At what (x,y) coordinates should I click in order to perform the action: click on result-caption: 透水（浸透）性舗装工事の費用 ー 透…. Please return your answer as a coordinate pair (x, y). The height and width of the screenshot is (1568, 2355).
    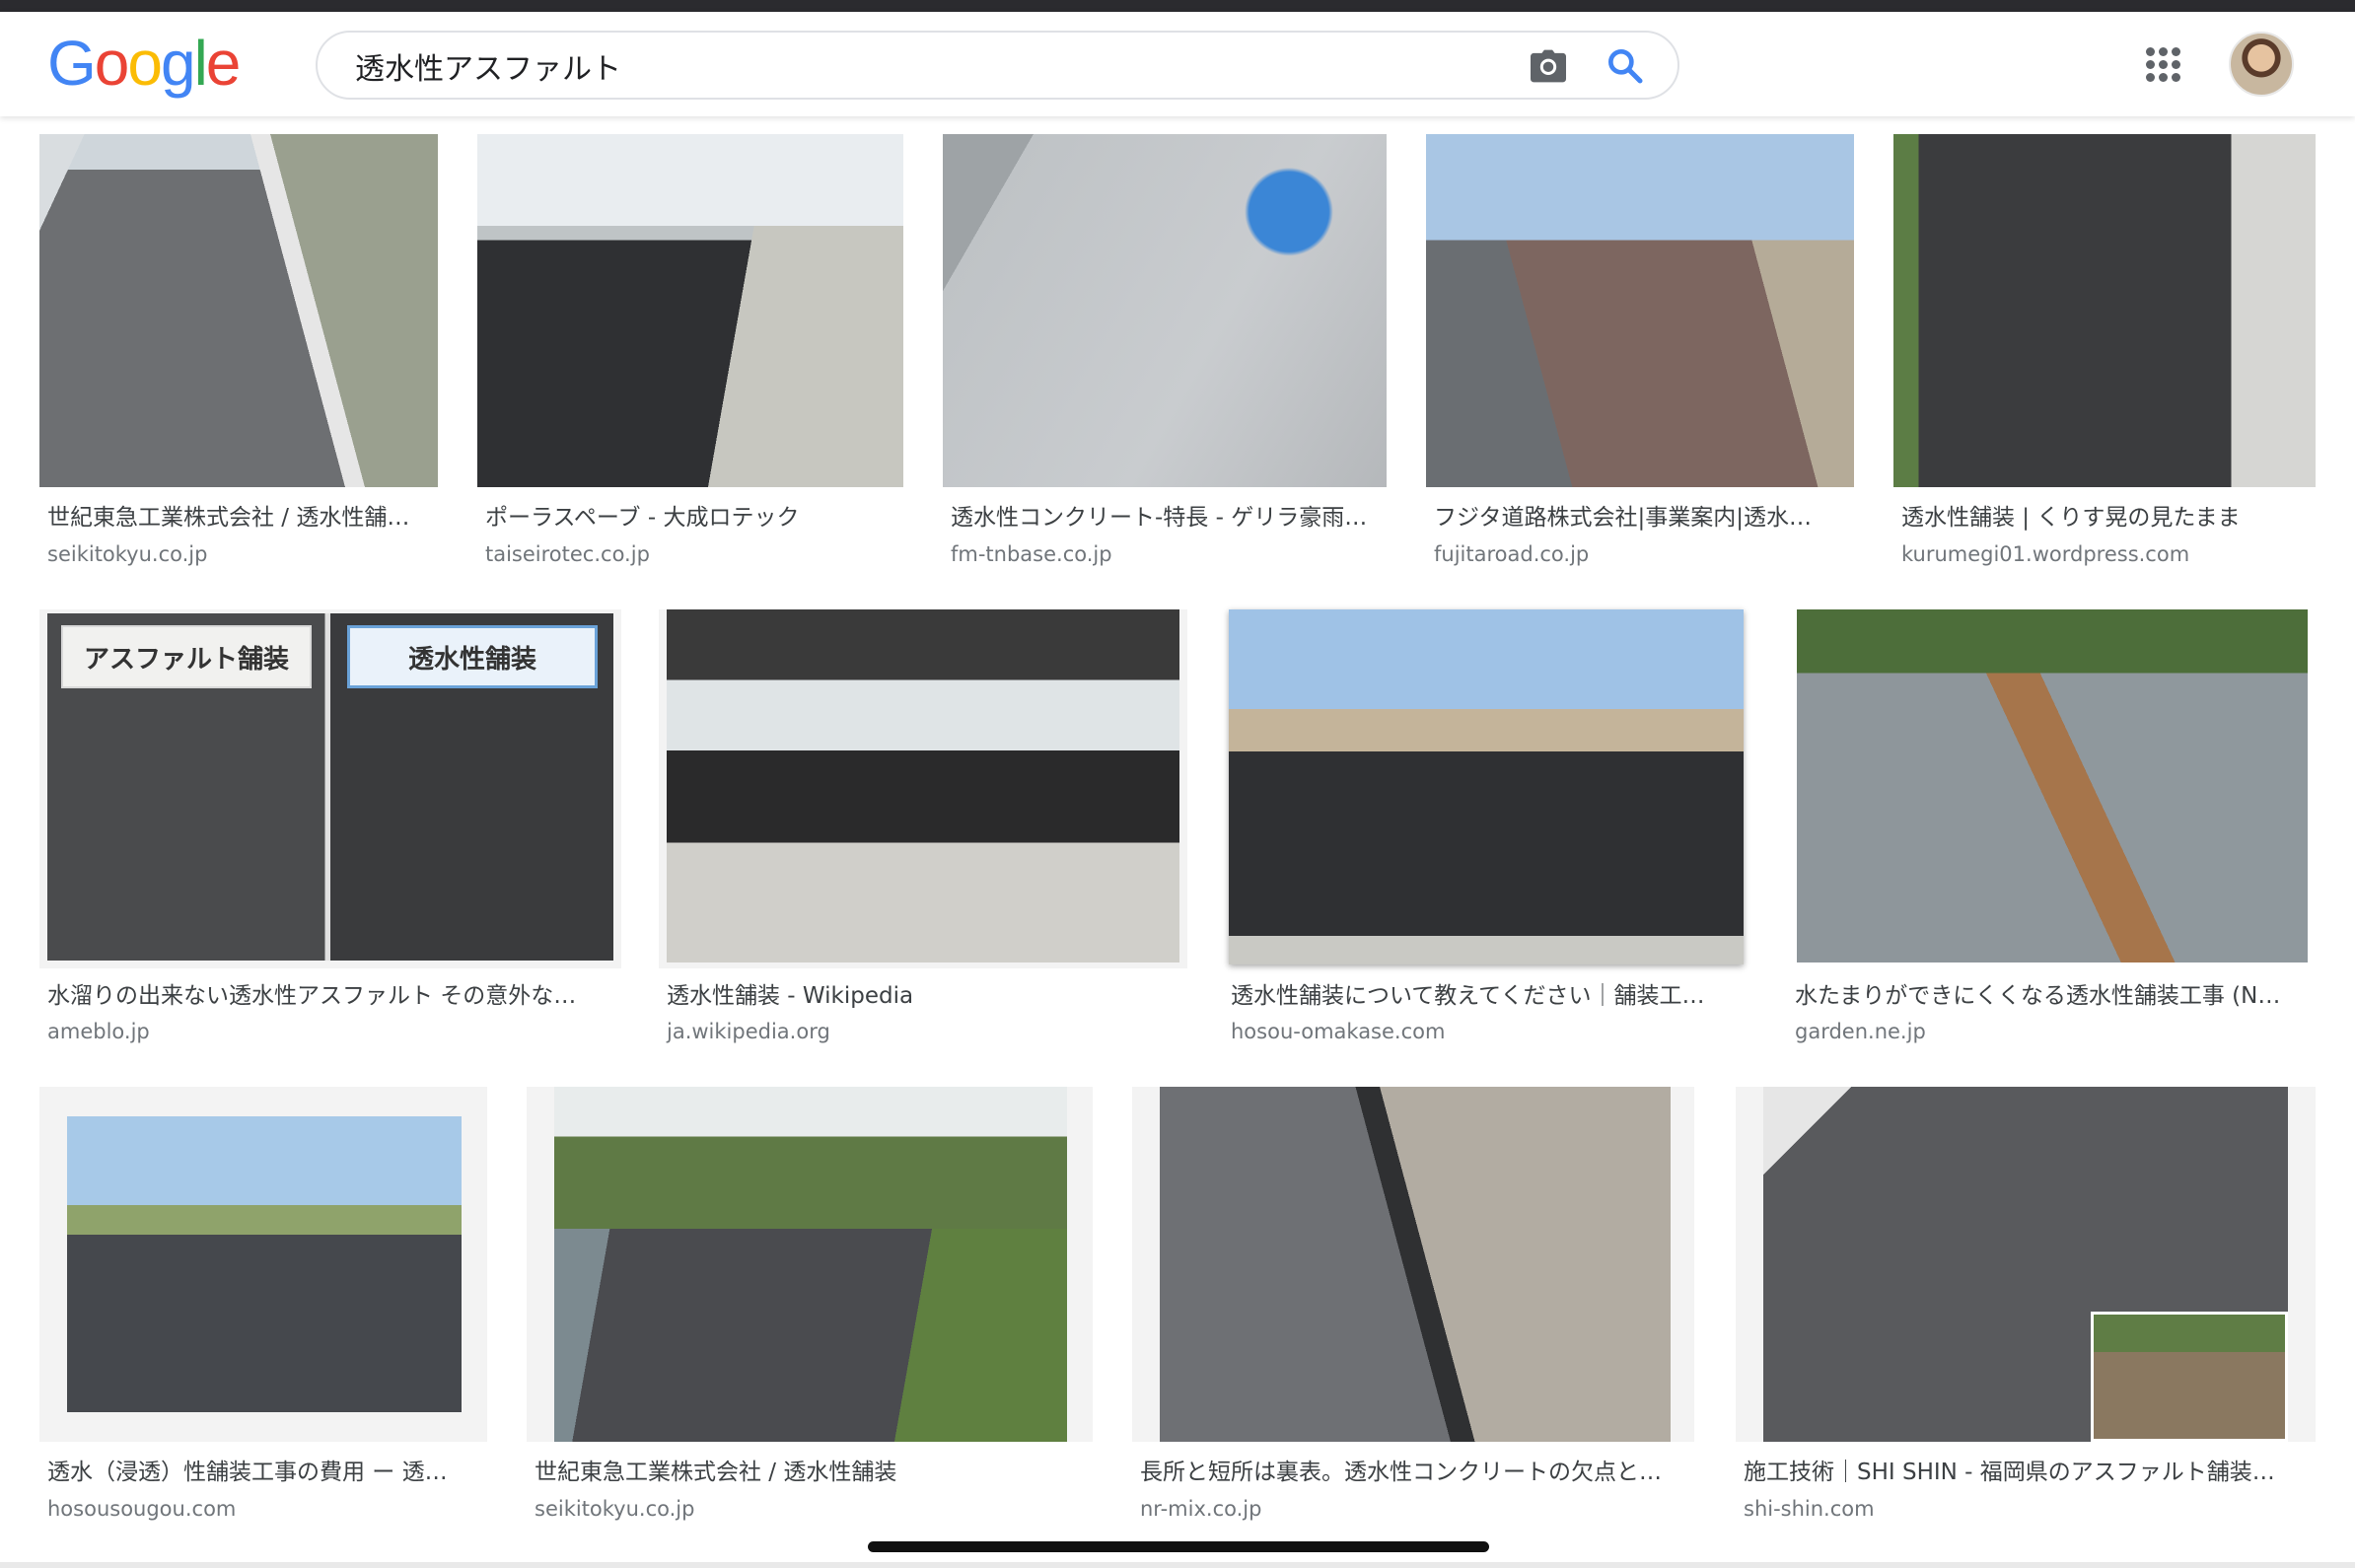
    Looking at the image, I should click on (259, 1472).